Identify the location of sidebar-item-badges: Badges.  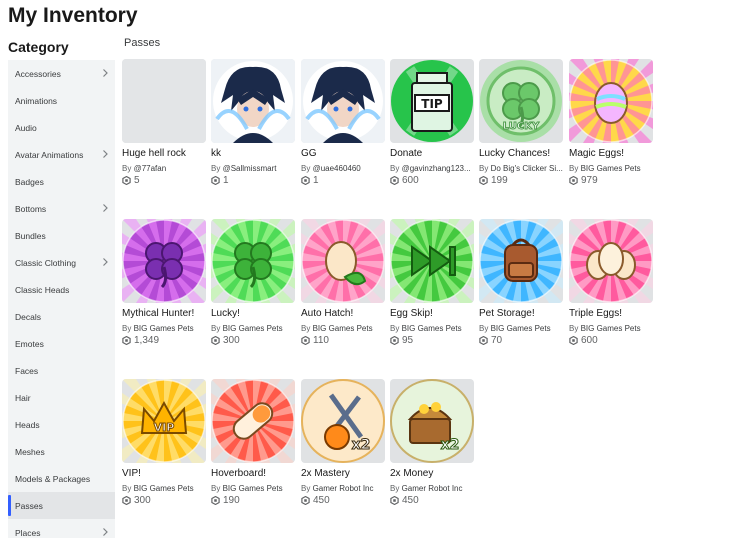
(61, 181).